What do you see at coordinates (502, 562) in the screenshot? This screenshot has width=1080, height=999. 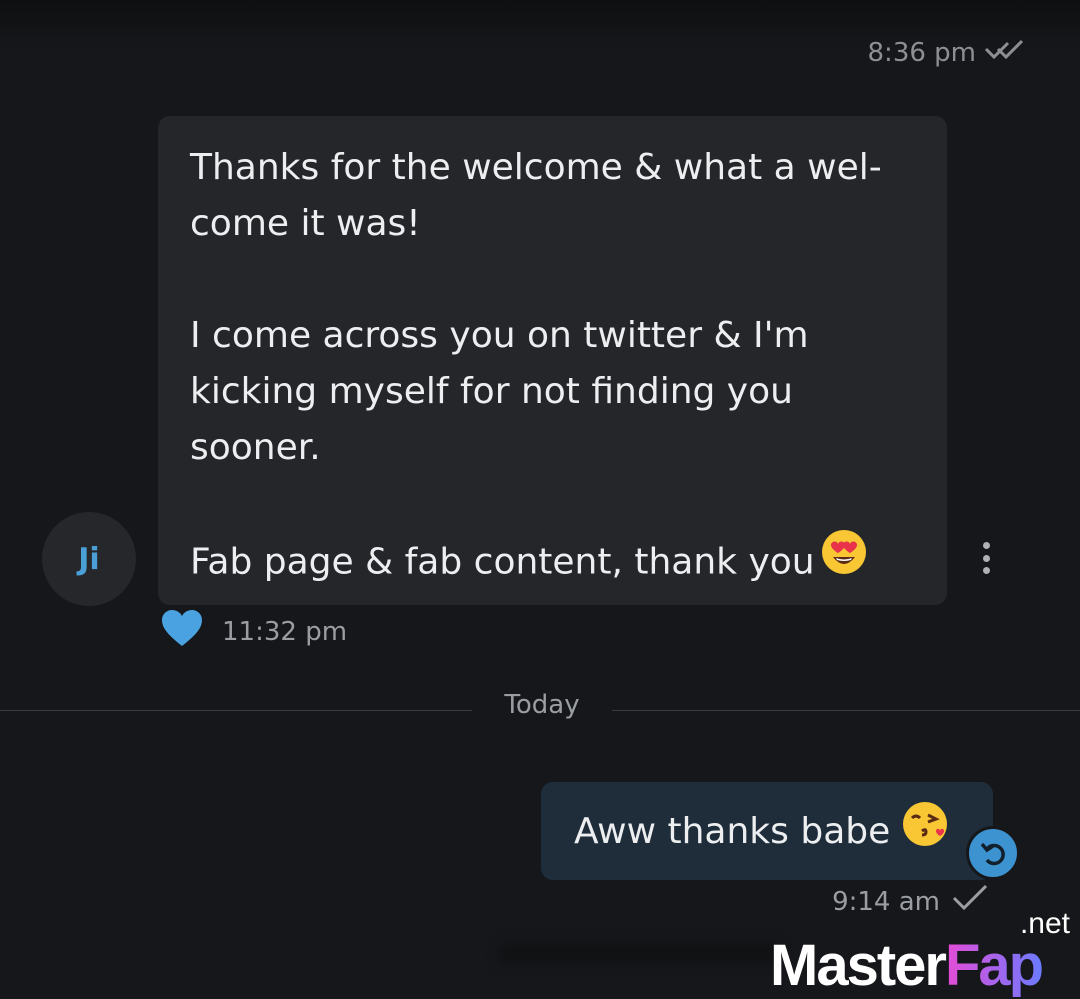 I see `message-paragraph-text: Fab page & fab content, thank you` at bounding box center [502, 562].